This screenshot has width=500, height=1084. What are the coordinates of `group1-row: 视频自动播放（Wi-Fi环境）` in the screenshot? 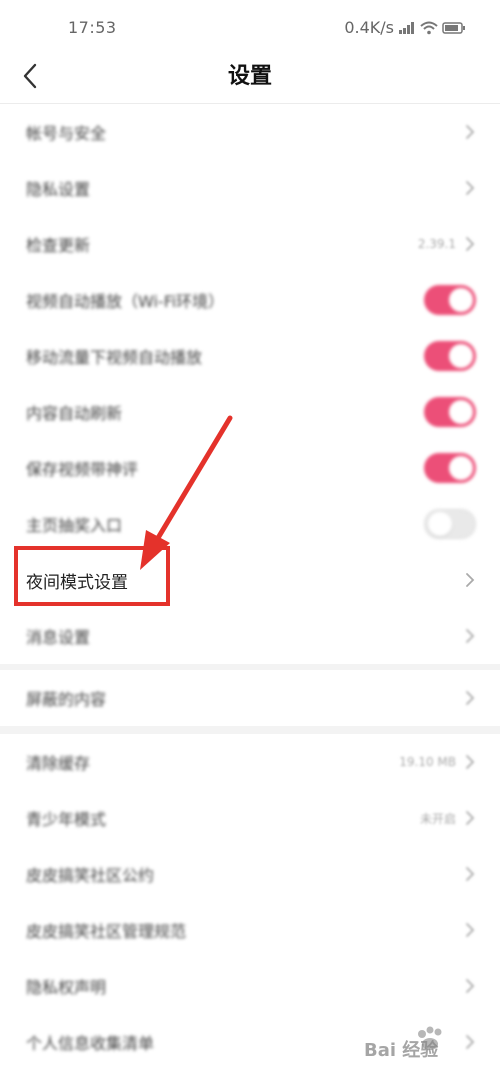 It's located at (250, 300).